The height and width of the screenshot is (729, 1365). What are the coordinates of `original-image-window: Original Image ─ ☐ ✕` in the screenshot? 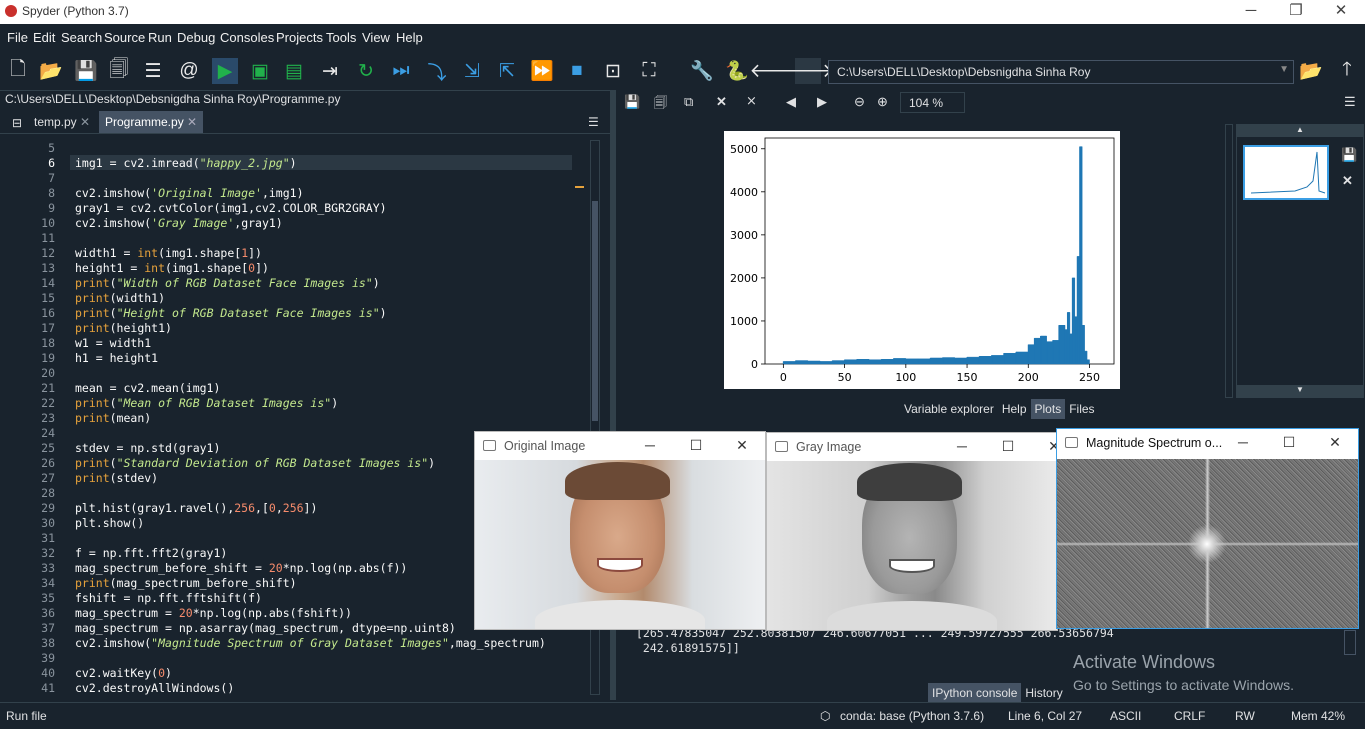 It's located at (620, 530).